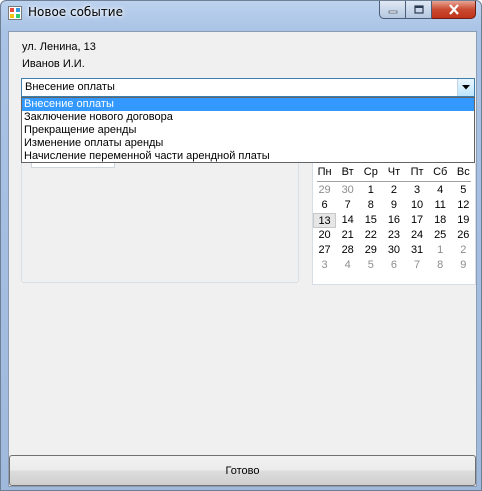 The width and height of the screenshot is (482, 491). Describe the element at coordinates (370, 172) in the screenshot. I see `weekday-label: Ср` at that location.